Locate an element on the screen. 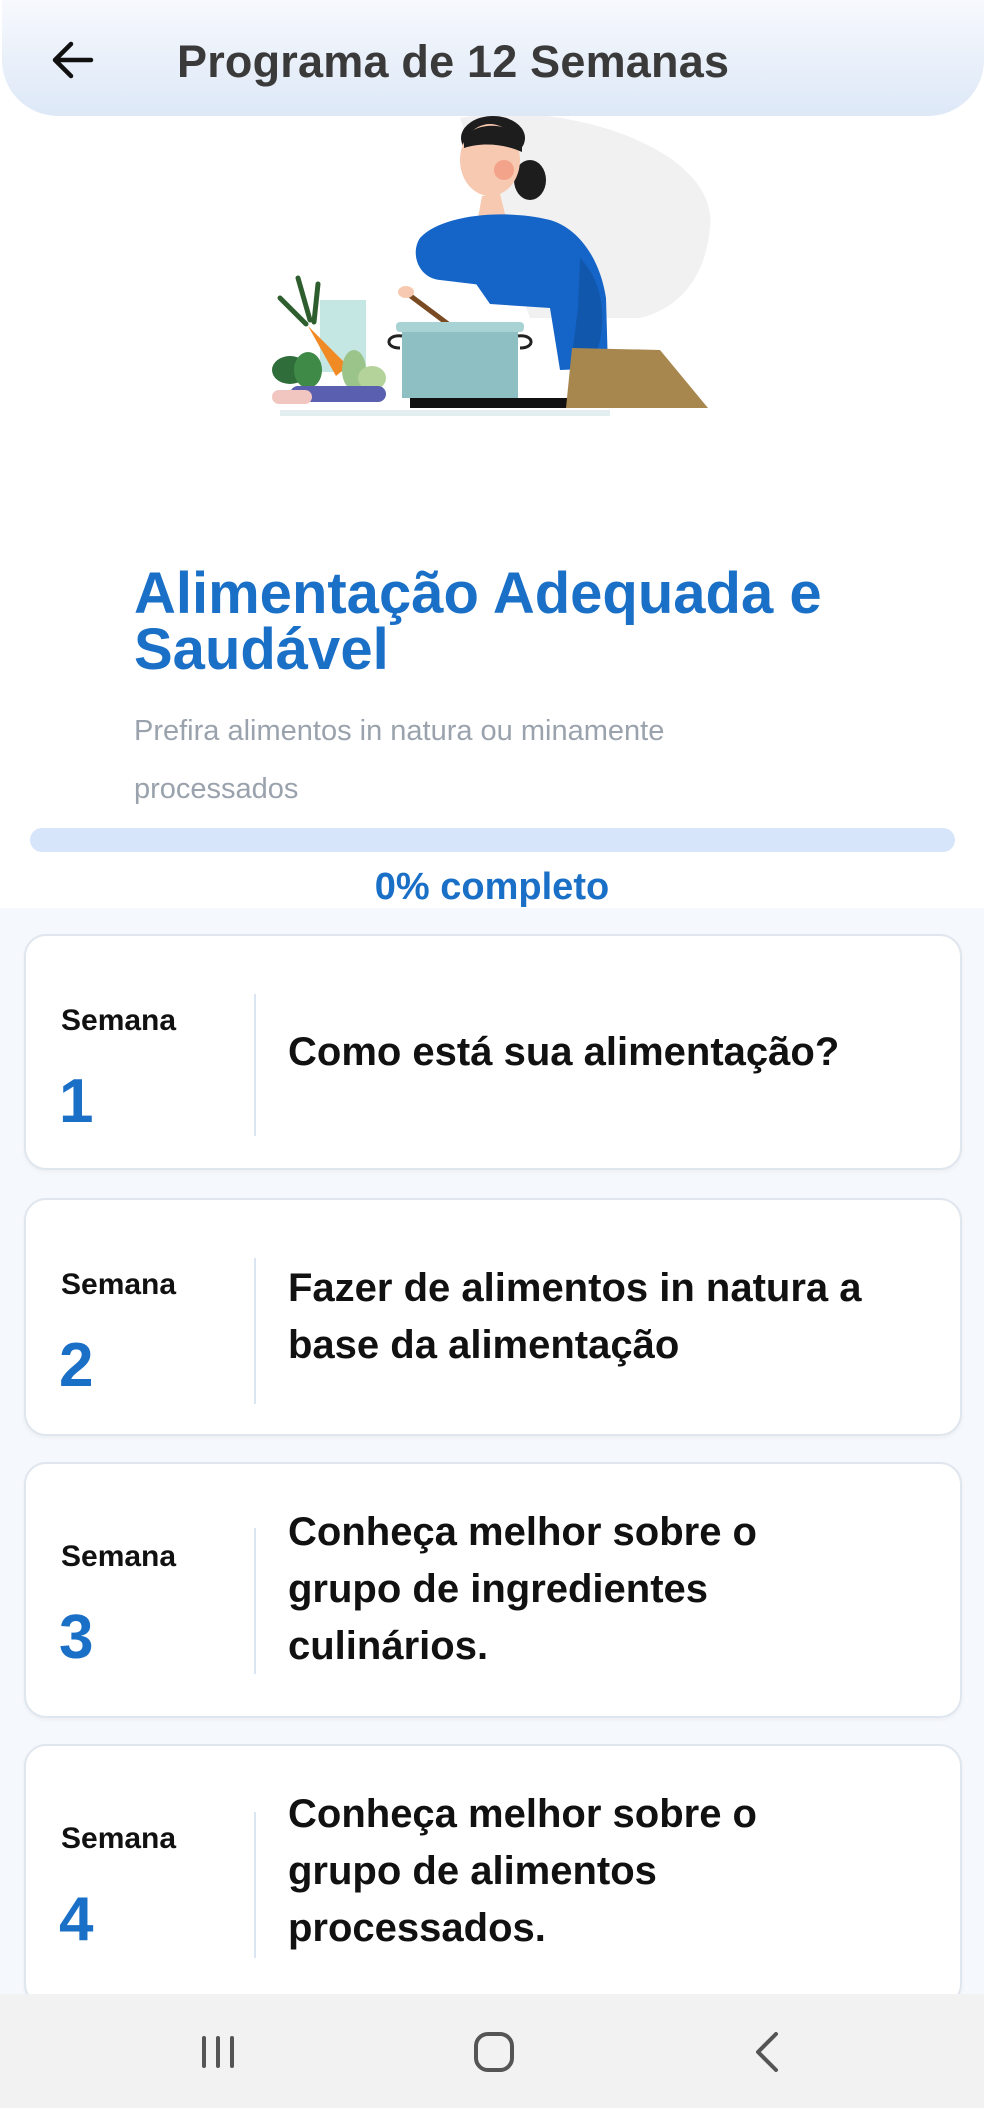 This screenshot has height=2108, width=984. recents-button is located at coordinates (218, 2052).